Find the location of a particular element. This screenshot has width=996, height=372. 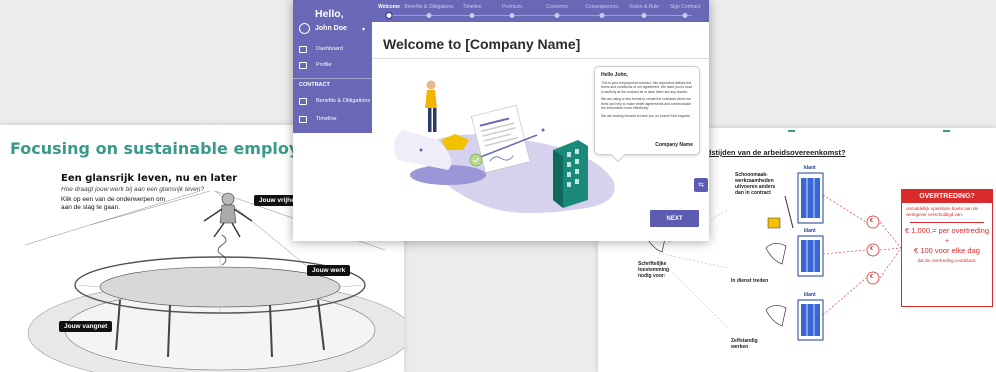

jumper-head-icon is located at coordinates (228, 199).